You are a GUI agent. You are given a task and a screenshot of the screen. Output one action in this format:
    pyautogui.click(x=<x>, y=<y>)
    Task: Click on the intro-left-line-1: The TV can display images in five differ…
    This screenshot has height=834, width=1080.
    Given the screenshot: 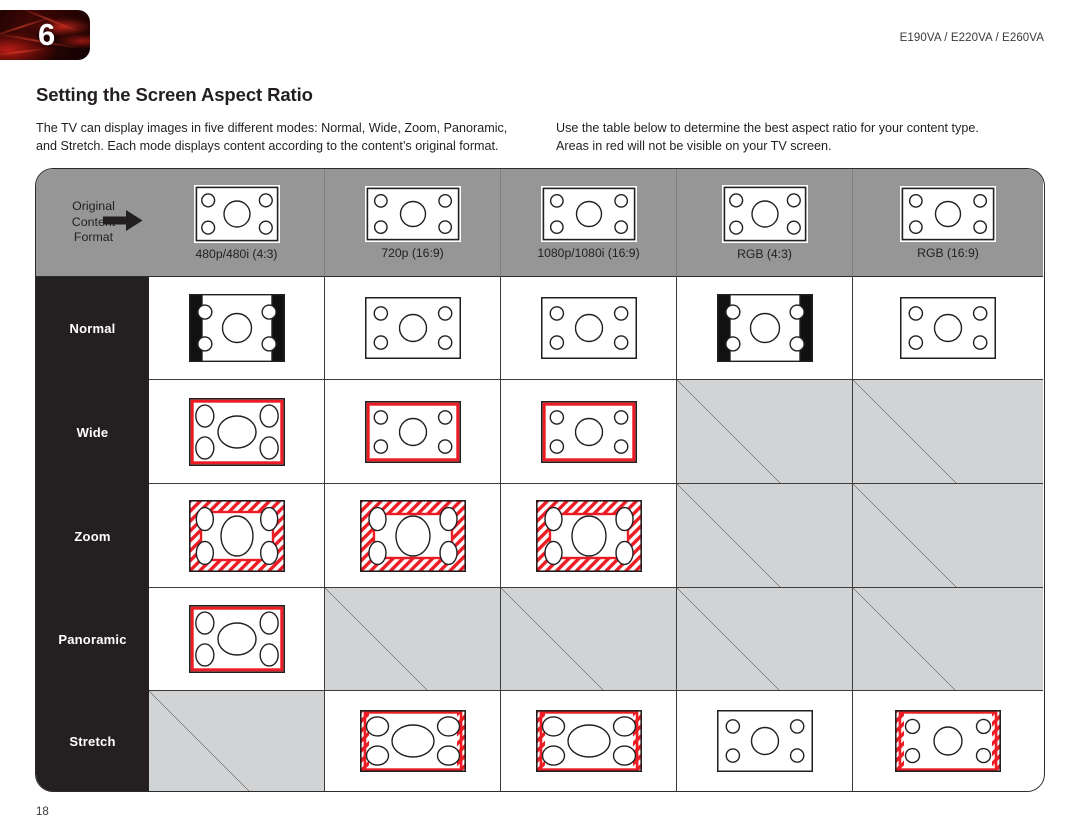 What is the action you would take?
    pyautogui.click(x=272, y=128)
    